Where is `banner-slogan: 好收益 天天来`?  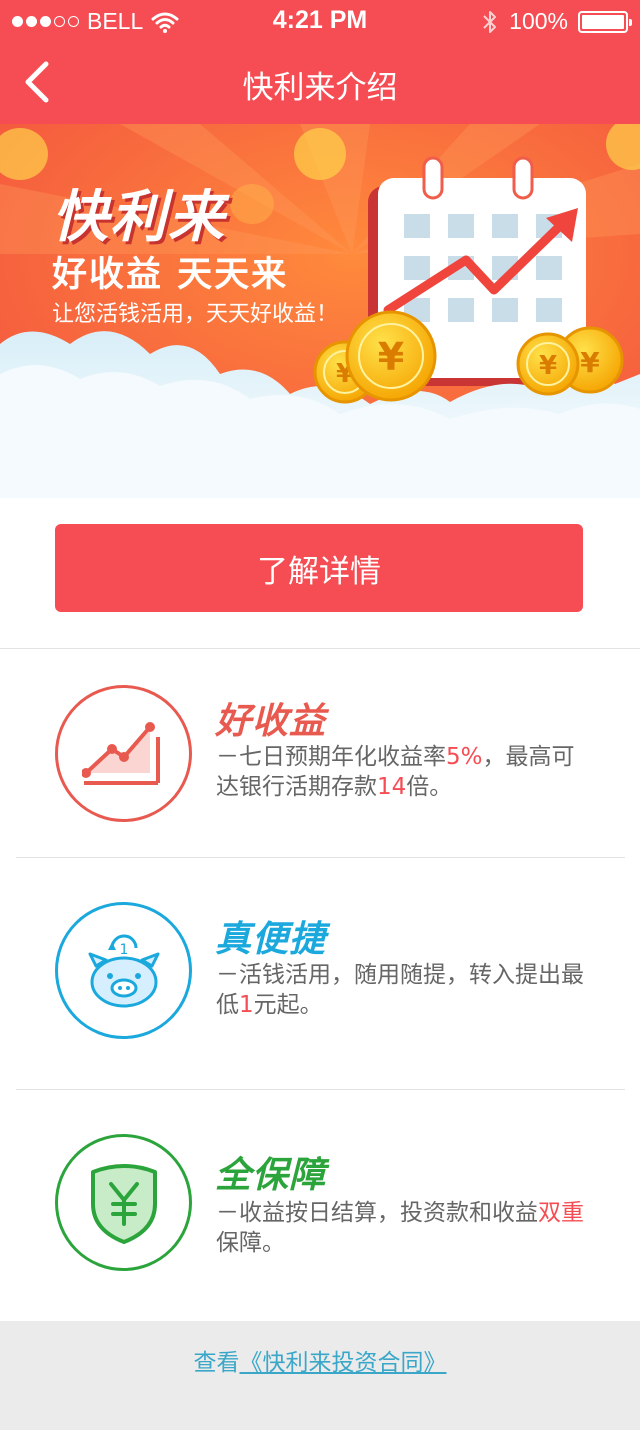 banner-slogan: 好收益 天天来 is located at coordinates (170, 275).